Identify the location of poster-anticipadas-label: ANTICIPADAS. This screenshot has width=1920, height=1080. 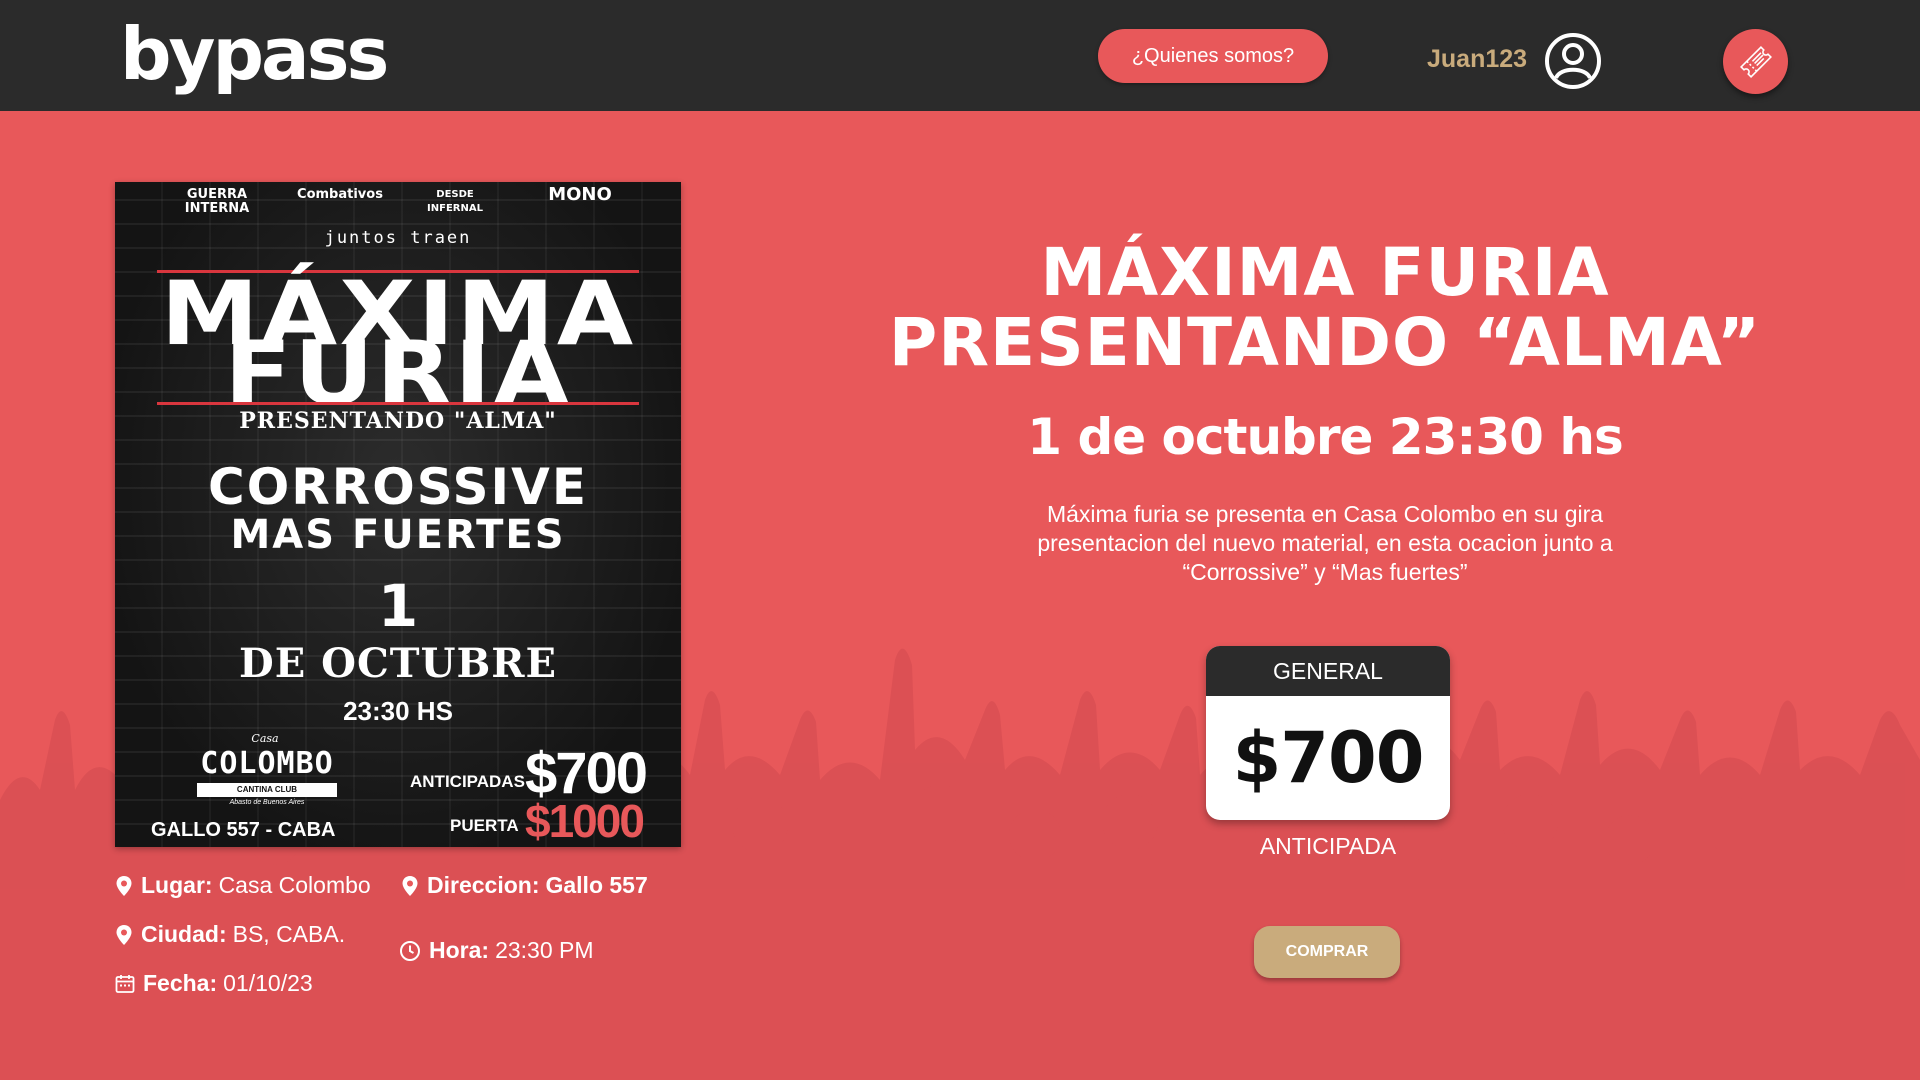
(467, 781).